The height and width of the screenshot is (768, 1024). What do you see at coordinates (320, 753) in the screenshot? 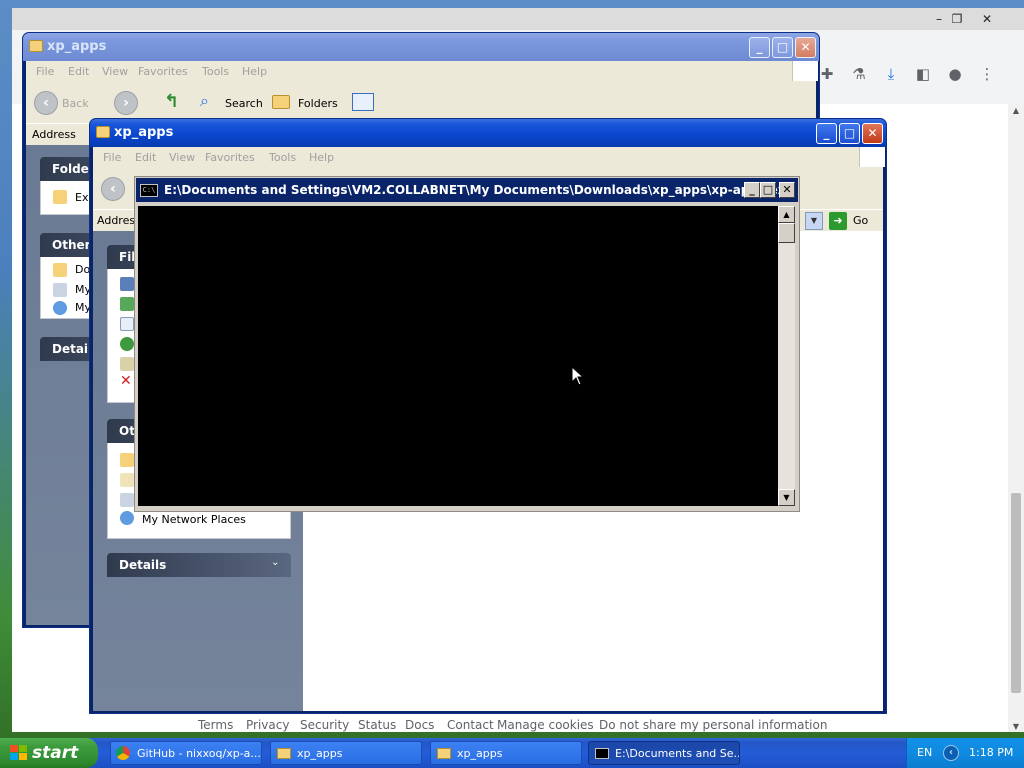
I see `taskbar-button-label: xp_apps` at bounding box center [320, 753].